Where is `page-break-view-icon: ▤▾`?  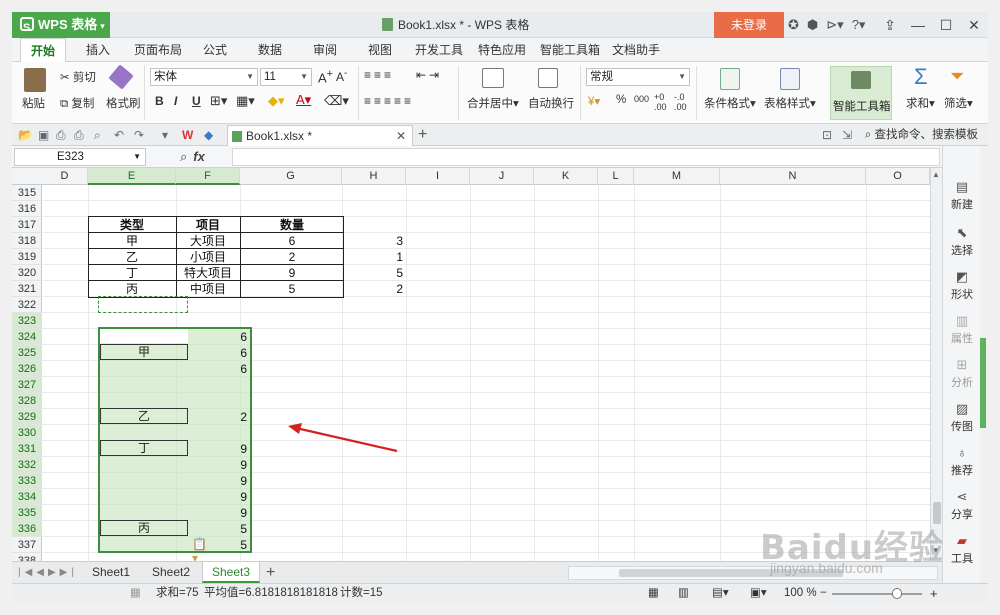 page-break-view-icon: ▤▾ is located at coordinates (720, 593).